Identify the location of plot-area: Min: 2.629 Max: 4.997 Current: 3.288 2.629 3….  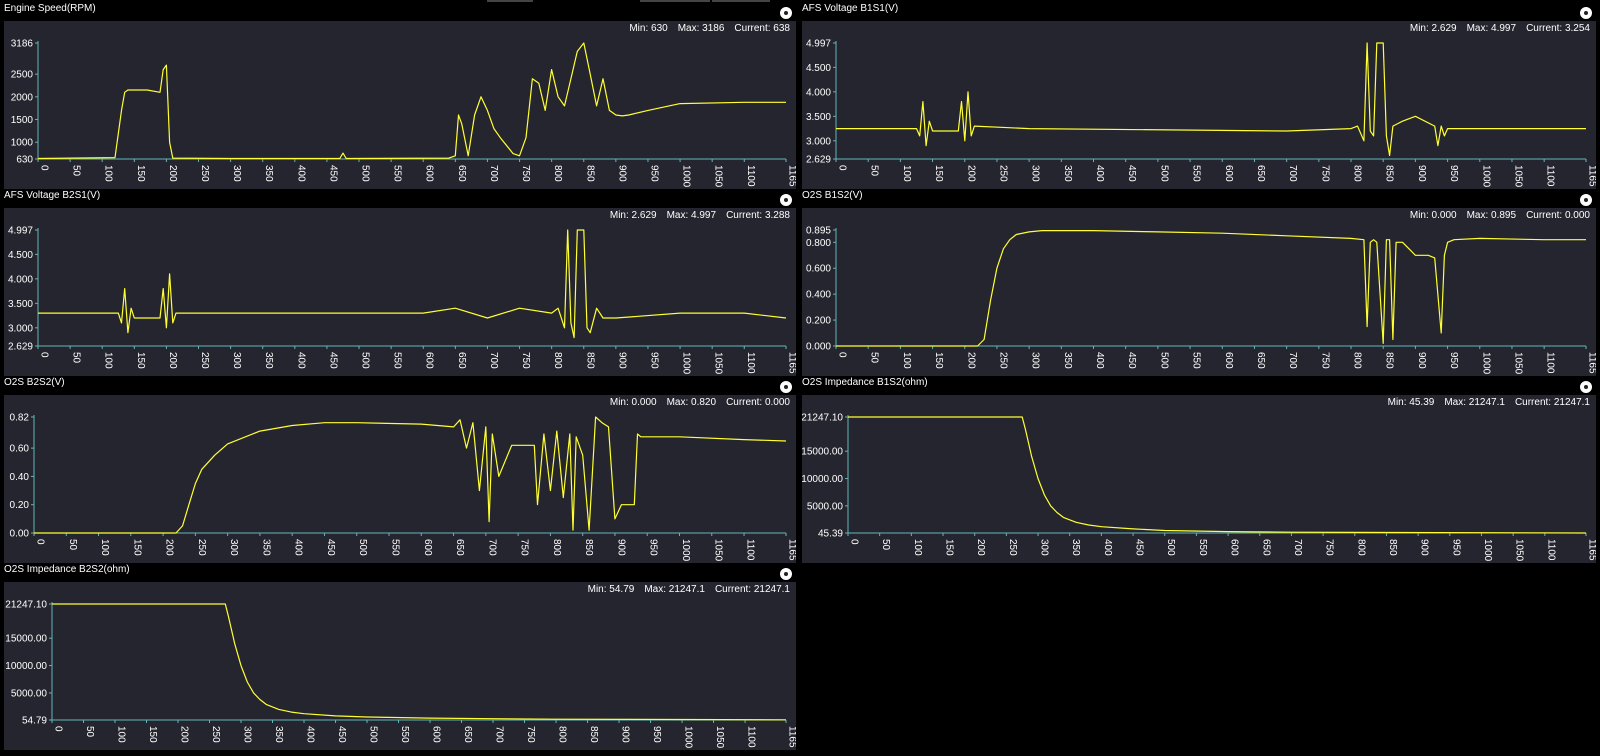
(400, 292).